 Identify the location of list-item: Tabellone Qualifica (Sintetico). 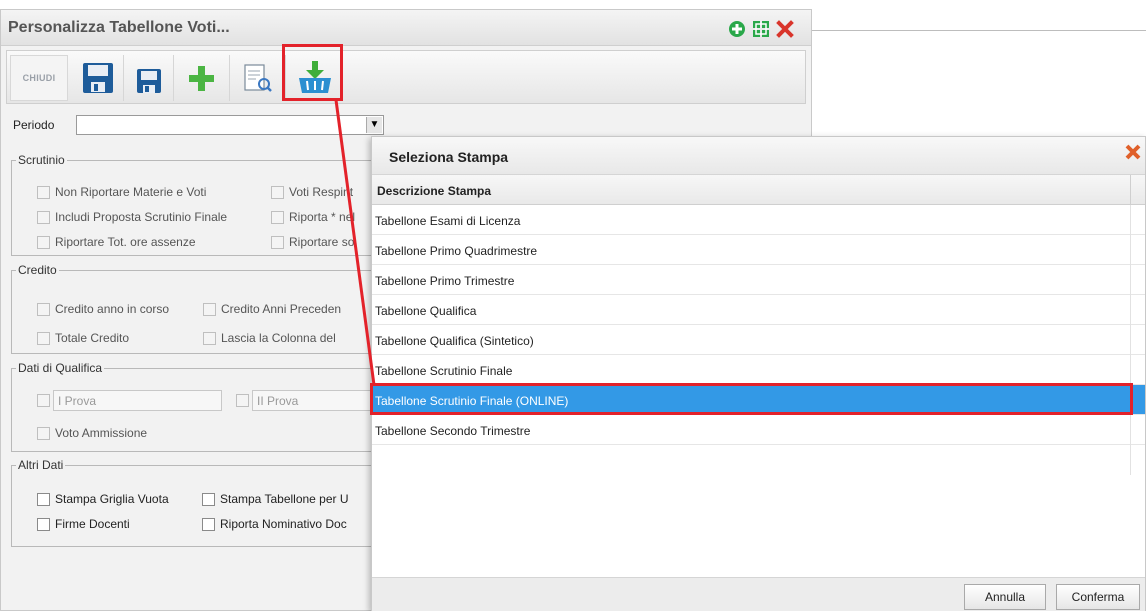
(758, 340).